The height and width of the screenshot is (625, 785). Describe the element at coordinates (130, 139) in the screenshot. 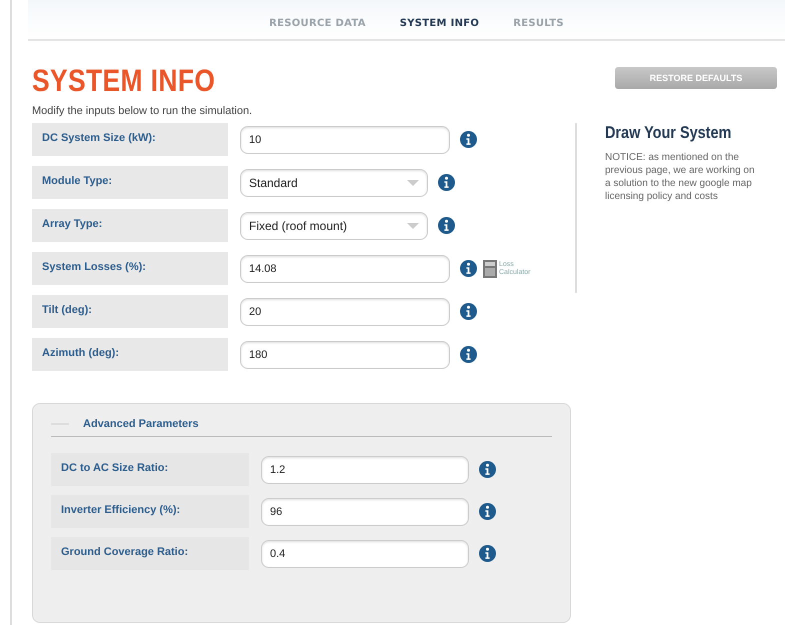

I see `field-label: DC System Size (kW):` at that location.